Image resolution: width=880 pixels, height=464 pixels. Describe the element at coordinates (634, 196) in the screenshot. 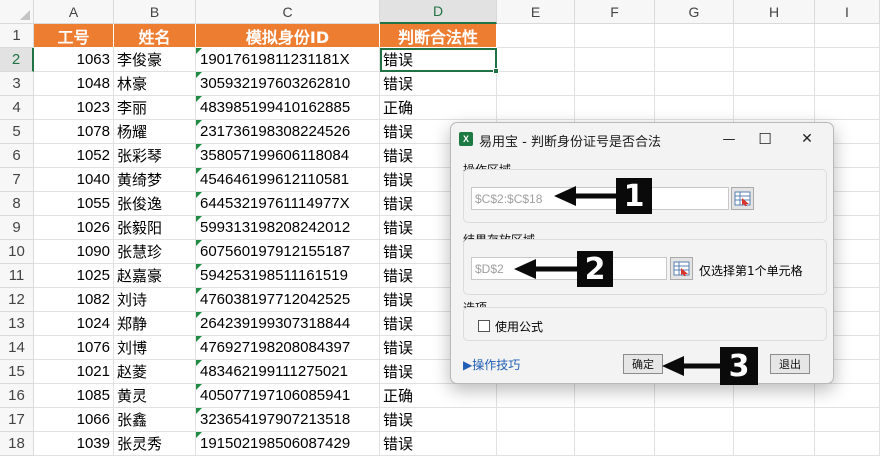

I see `callout-badge-1: 1` at that location.